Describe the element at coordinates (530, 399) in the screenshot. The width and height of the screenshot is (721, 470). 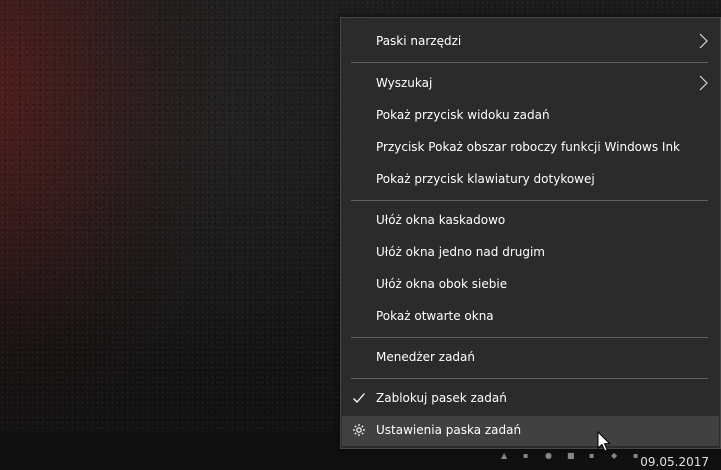
I see `menu-item-lock-taskbar: Zablokuj pasek zadań` at that location.